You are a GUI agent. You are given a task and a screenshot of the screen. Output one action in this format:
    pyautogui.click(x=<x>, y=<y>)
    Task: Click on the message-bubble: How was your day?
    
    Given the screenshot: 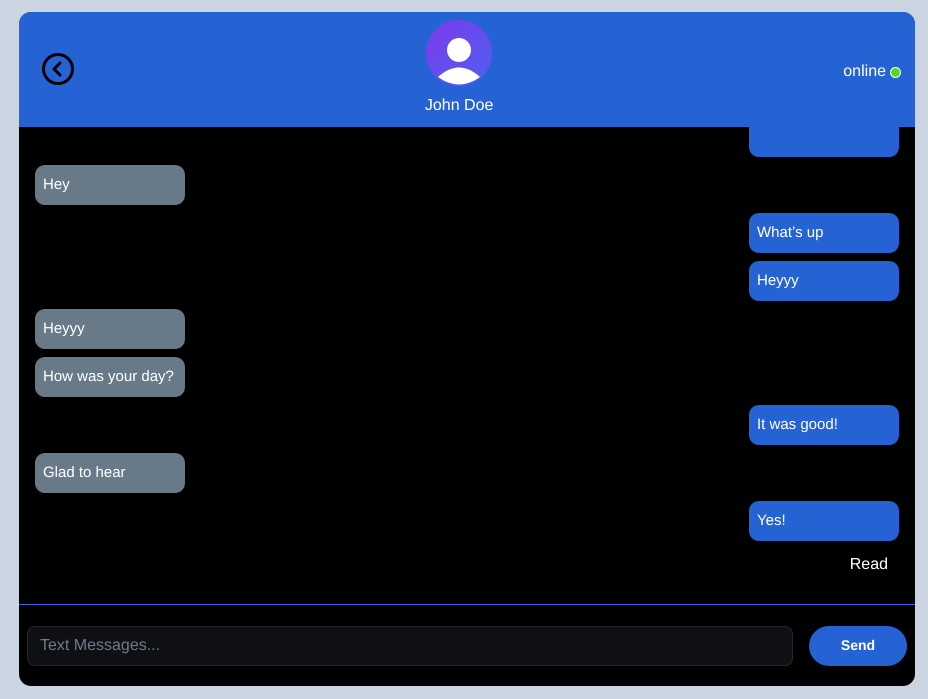 What is the action you would take?
    pyautogui.click(x=110, y=377)
    